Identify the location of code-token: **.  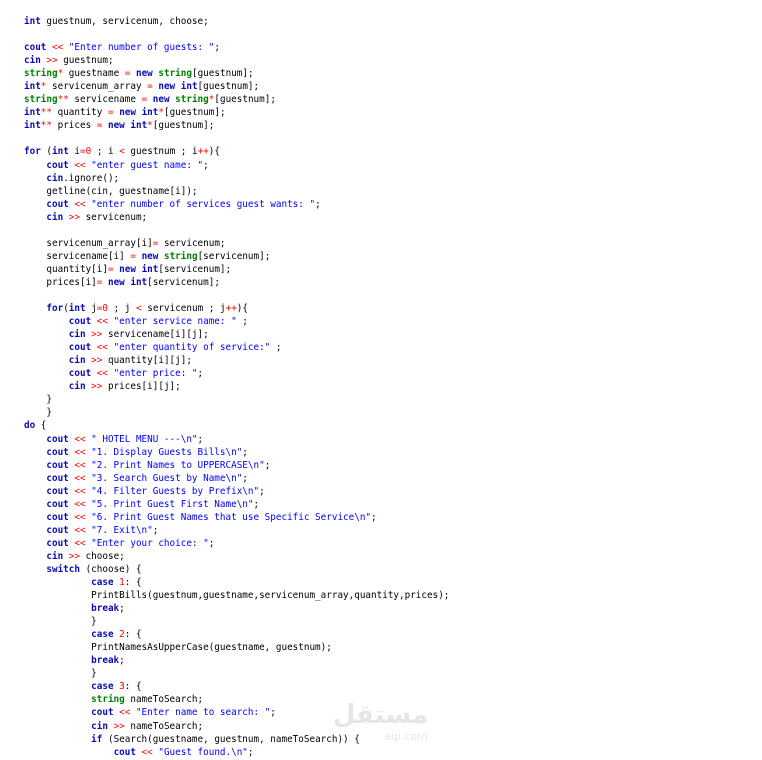
(46, 126).